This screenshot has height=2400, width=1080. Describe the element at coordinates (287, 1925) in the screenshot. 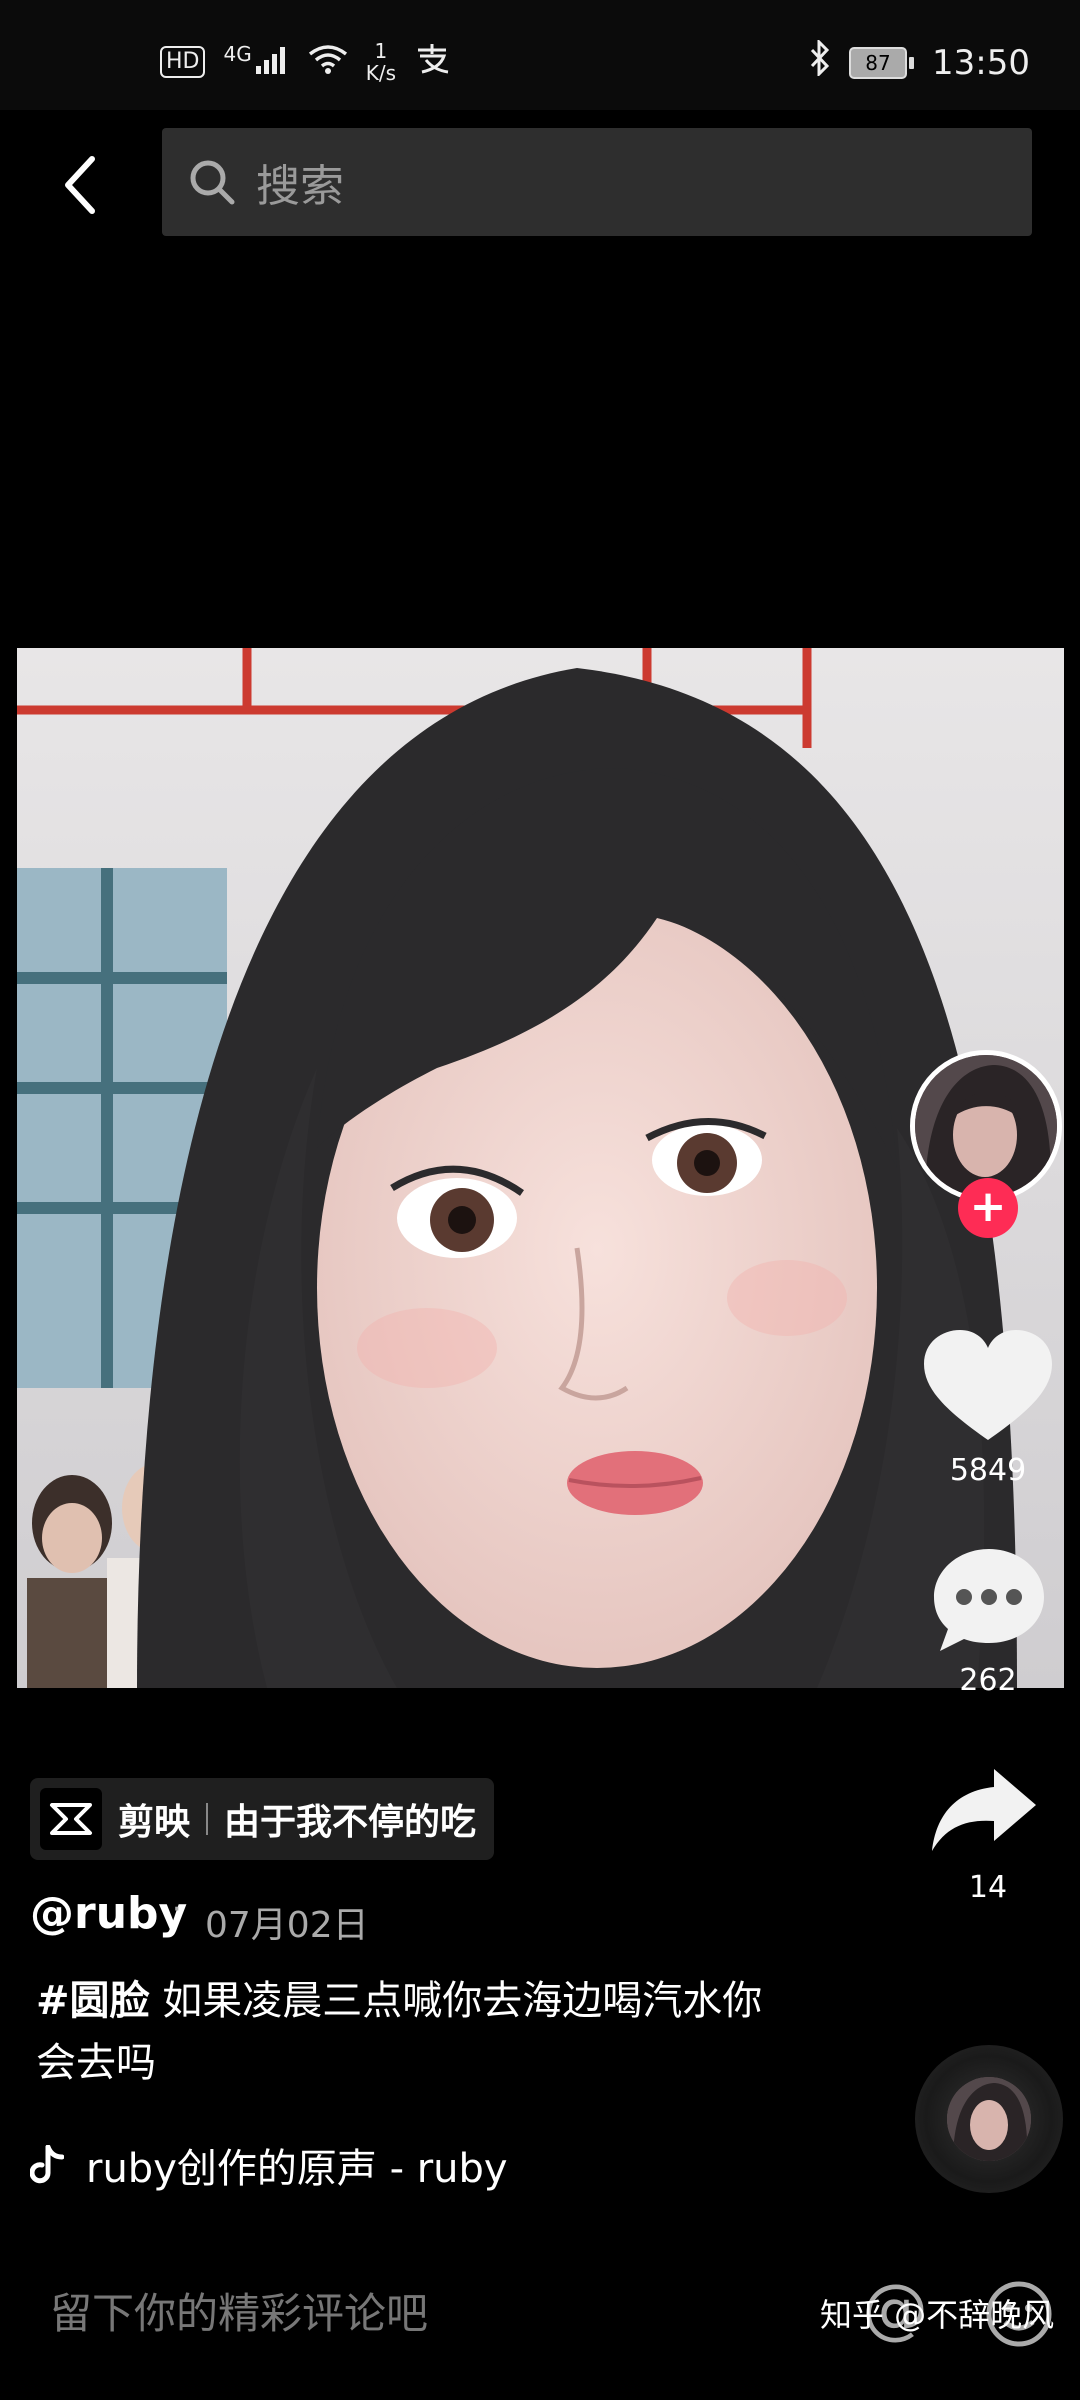

I see `post-date: 07月02日` at that location.